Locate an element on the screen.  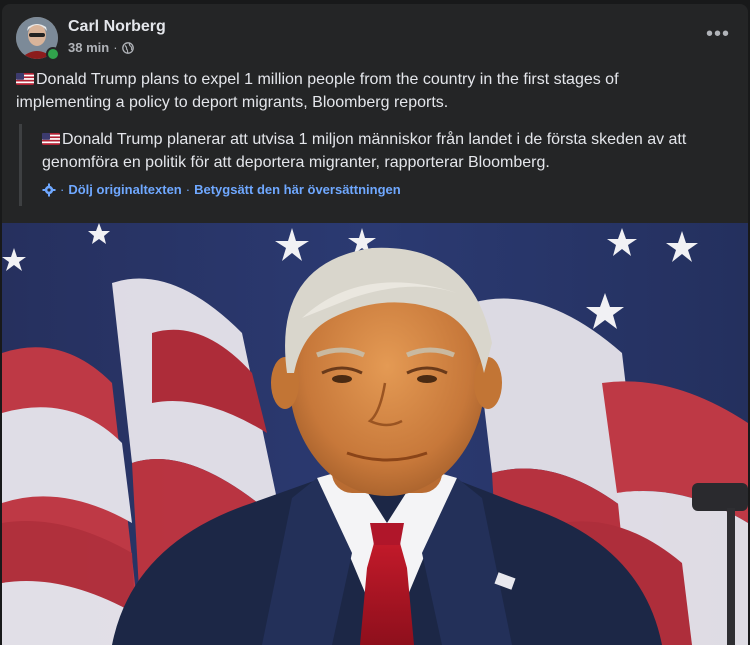
online-status-dot is located at coordinates (53, 54).